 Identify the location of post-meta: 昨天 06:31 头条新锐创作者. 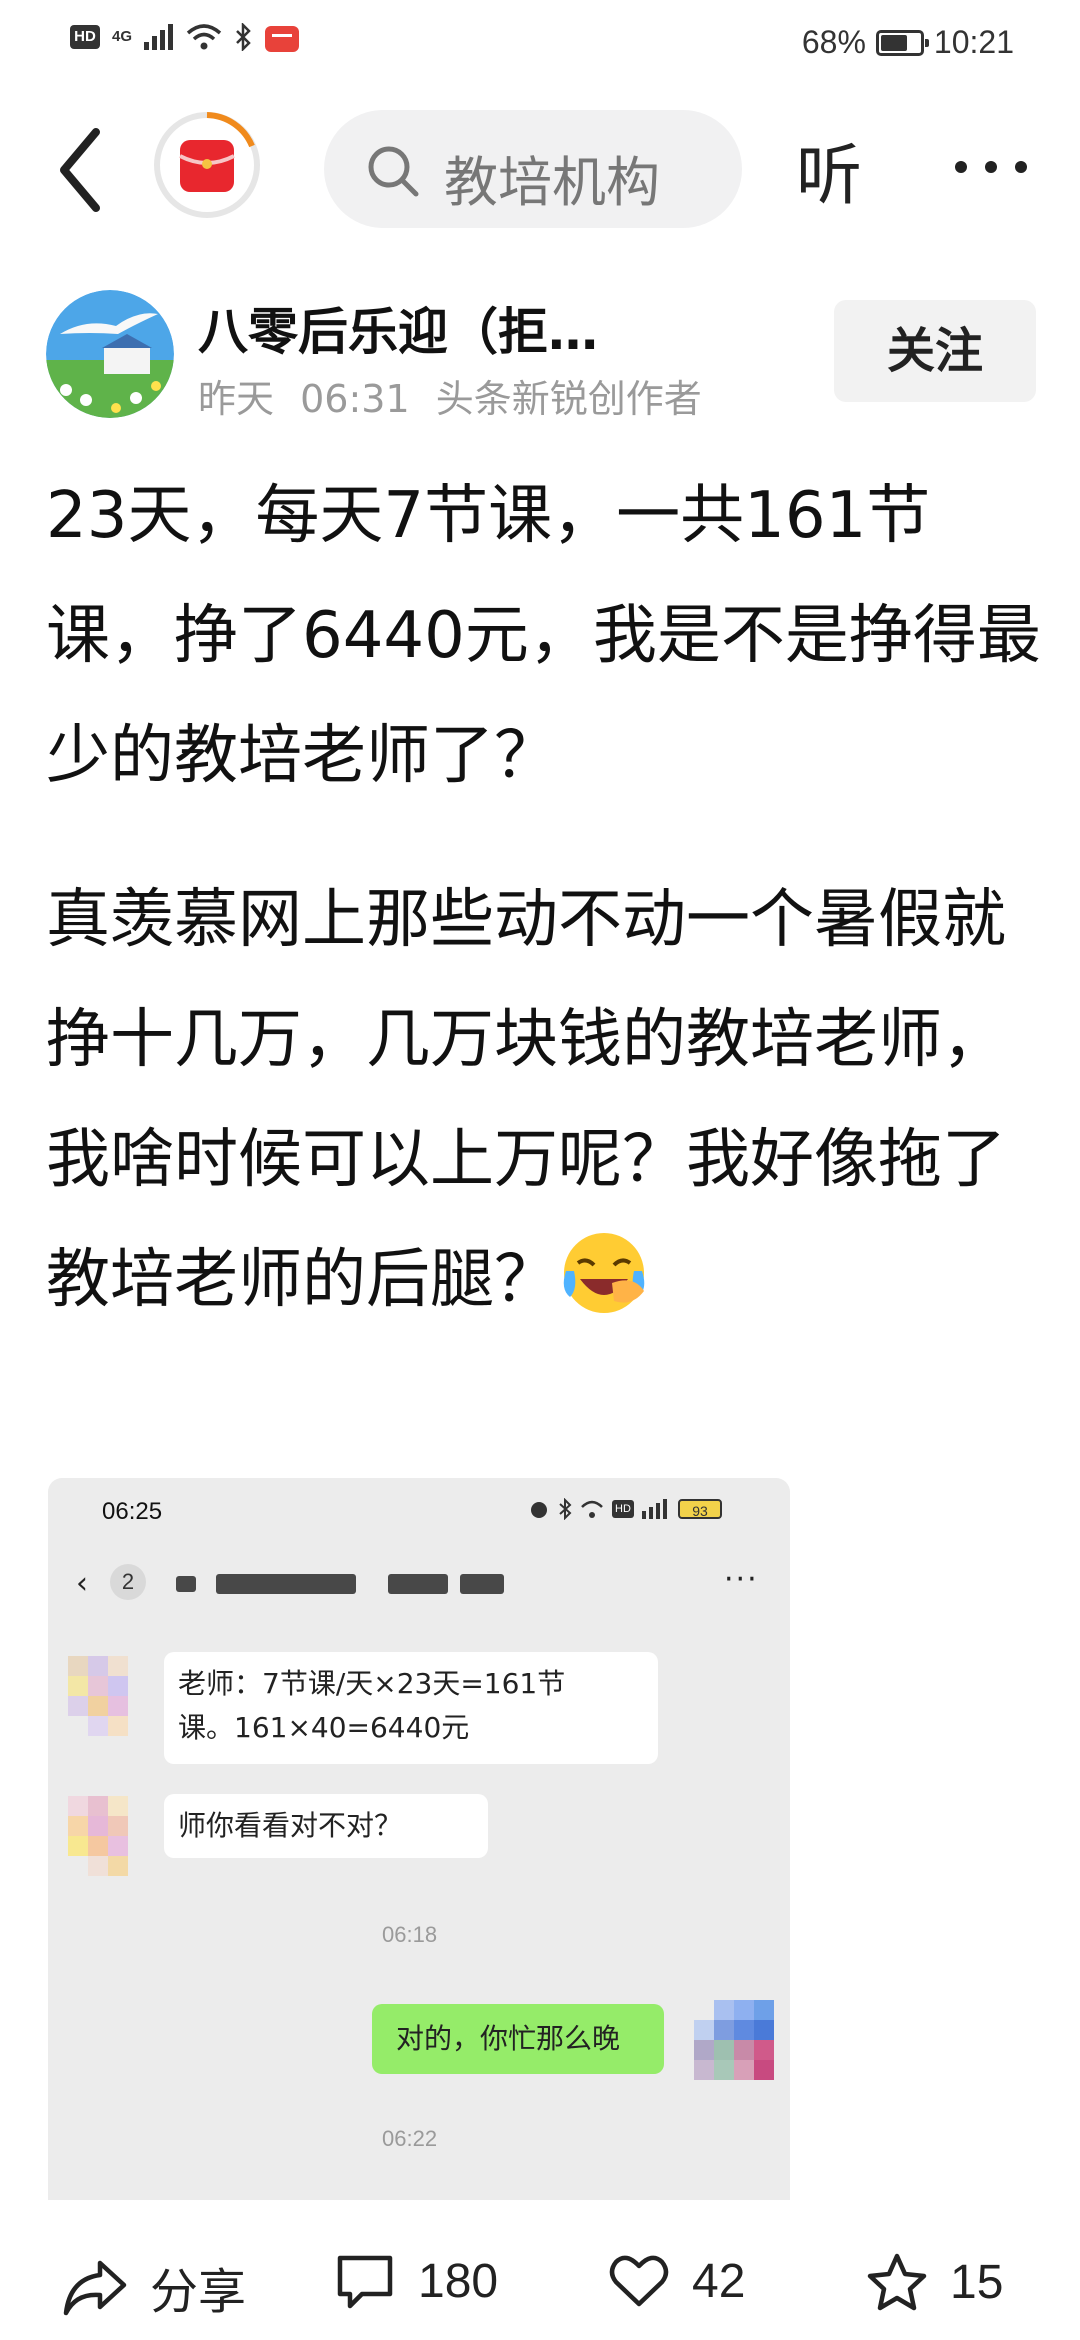
(450, 395).